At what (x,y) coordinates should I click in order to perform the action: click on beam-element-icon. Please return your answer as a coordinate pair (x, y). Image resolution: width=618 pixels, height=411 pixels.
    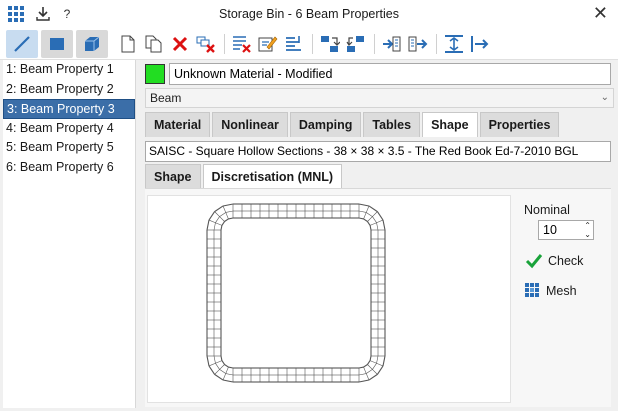
    Looking at the image, I should click on (22, 44).